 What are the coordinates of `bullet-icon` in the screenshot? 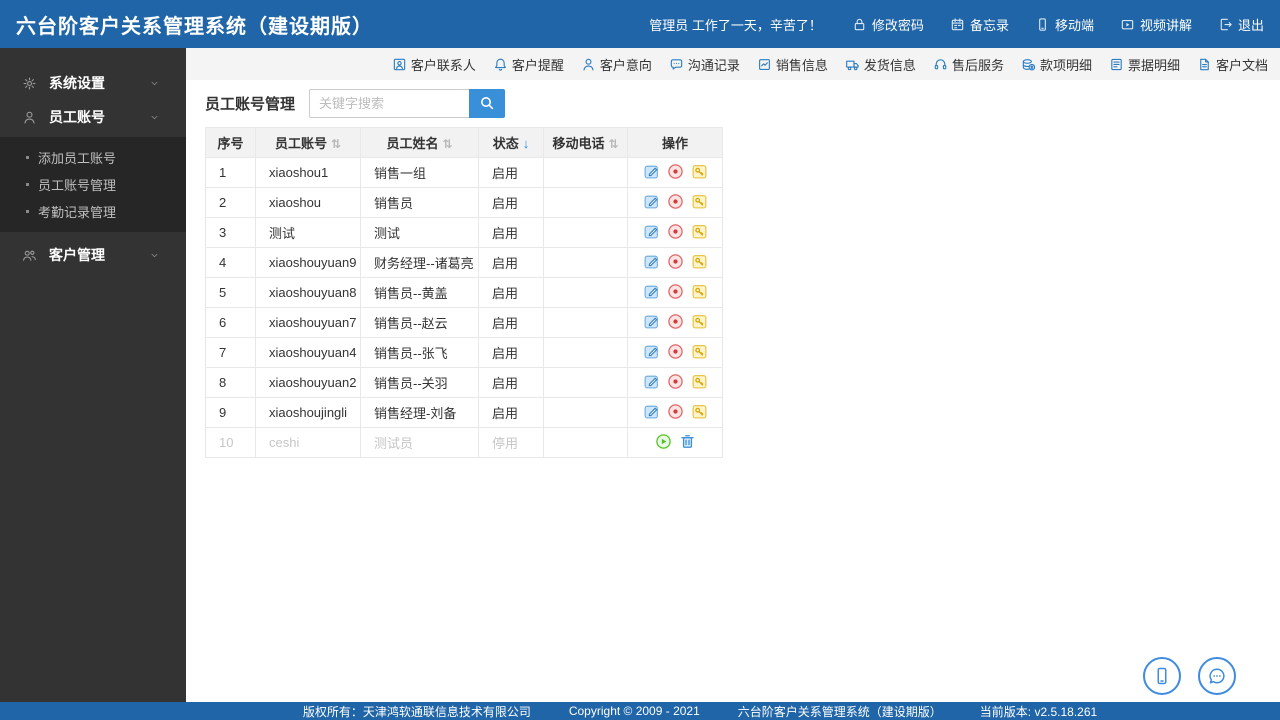 It's located at (27, 157).